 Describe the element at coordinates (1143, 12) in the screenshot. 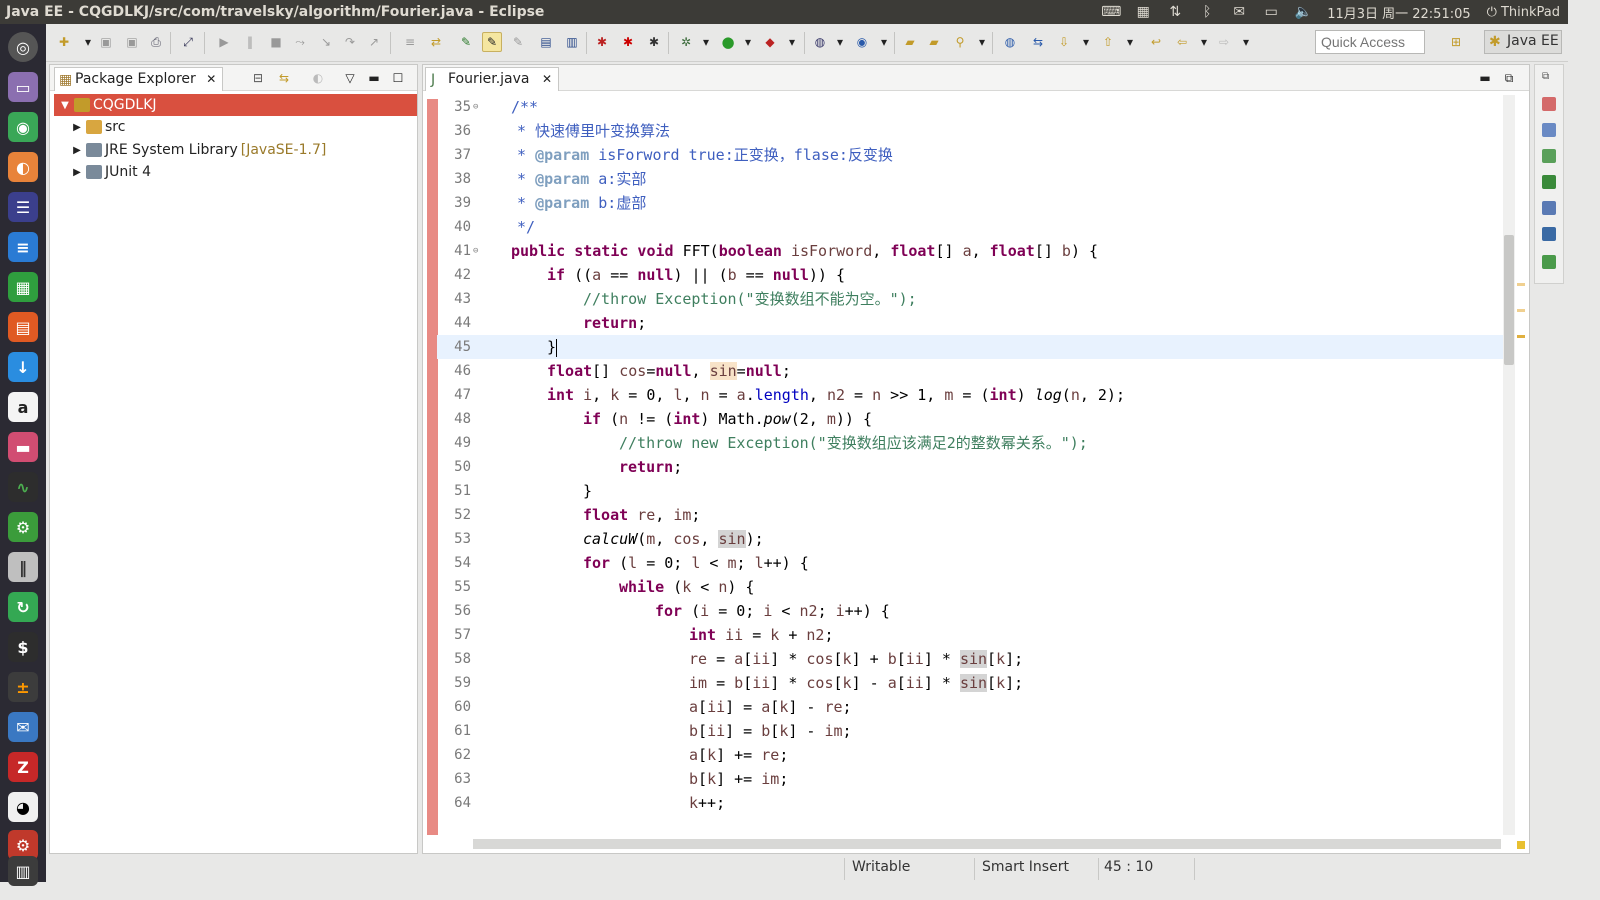

I see `keyboard-icon: ▦` at that location.